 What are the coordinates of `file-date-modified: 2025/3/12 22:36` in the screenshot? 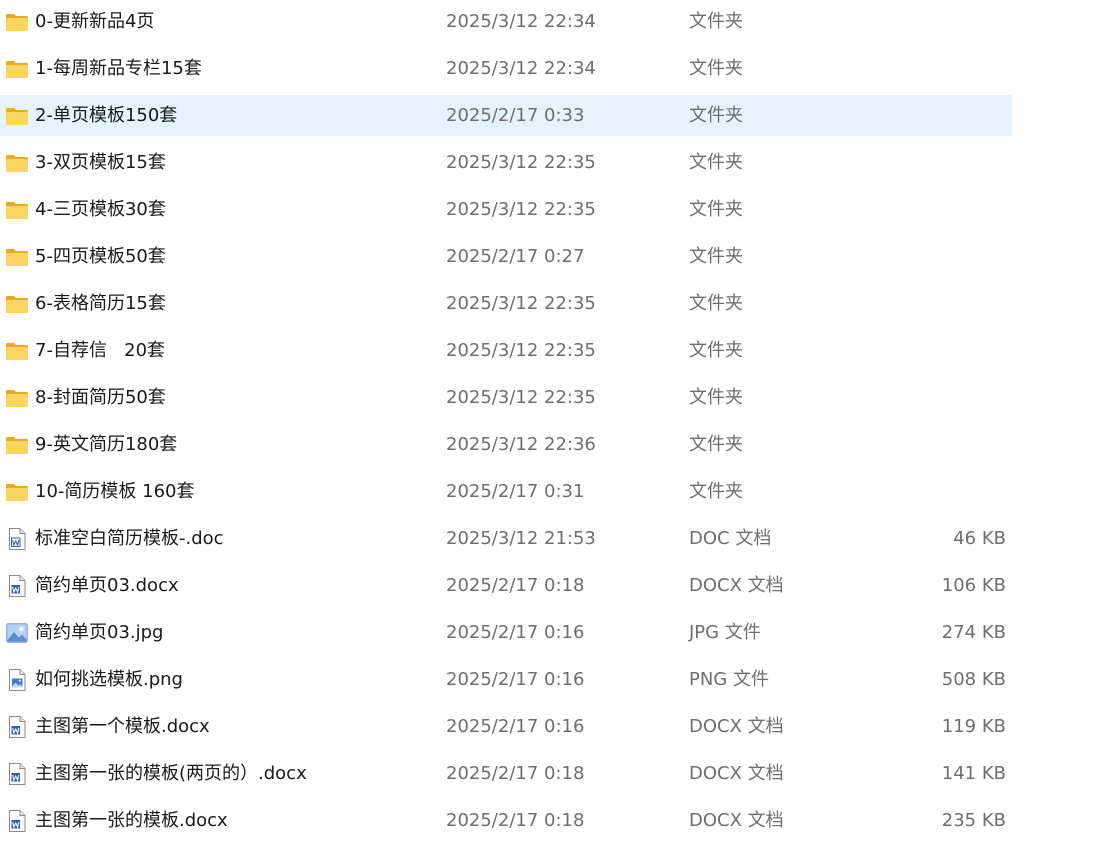 It's located at (521, 444).